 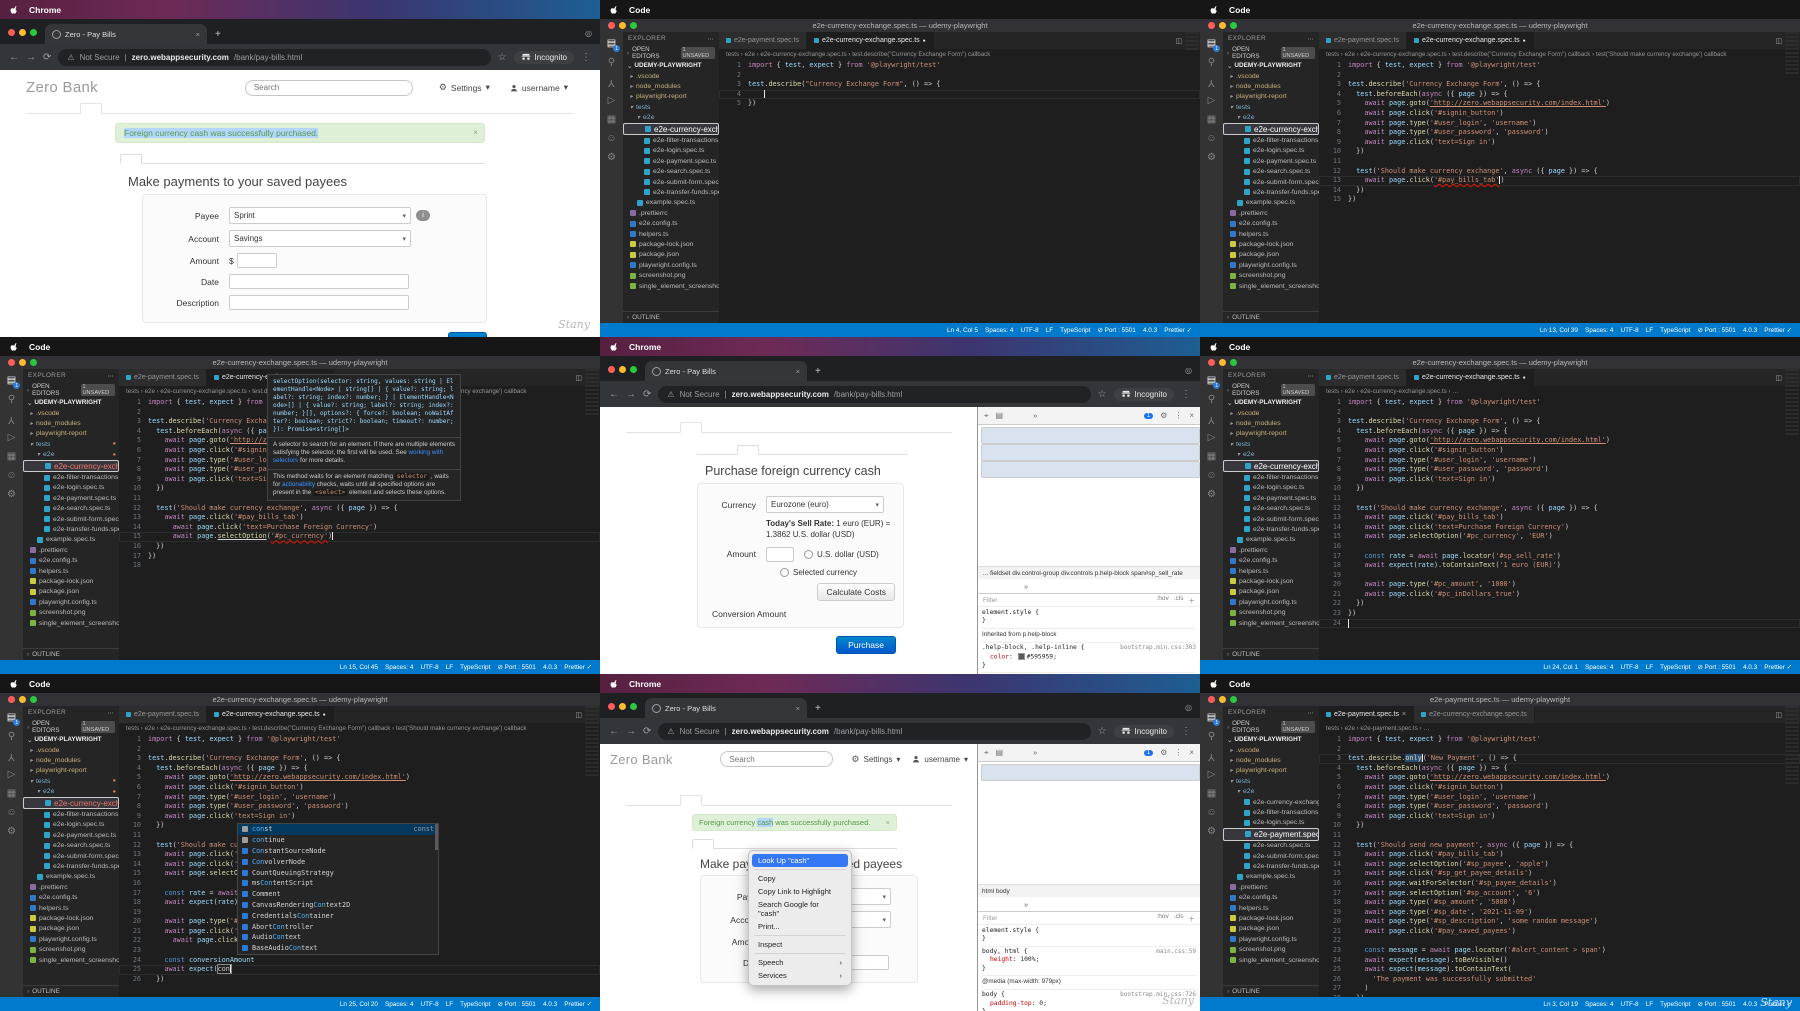 What do you see at coordinates (691, 800) in the screenshot?
I see `bank-nav-tab` at bounding box center [691, 800].